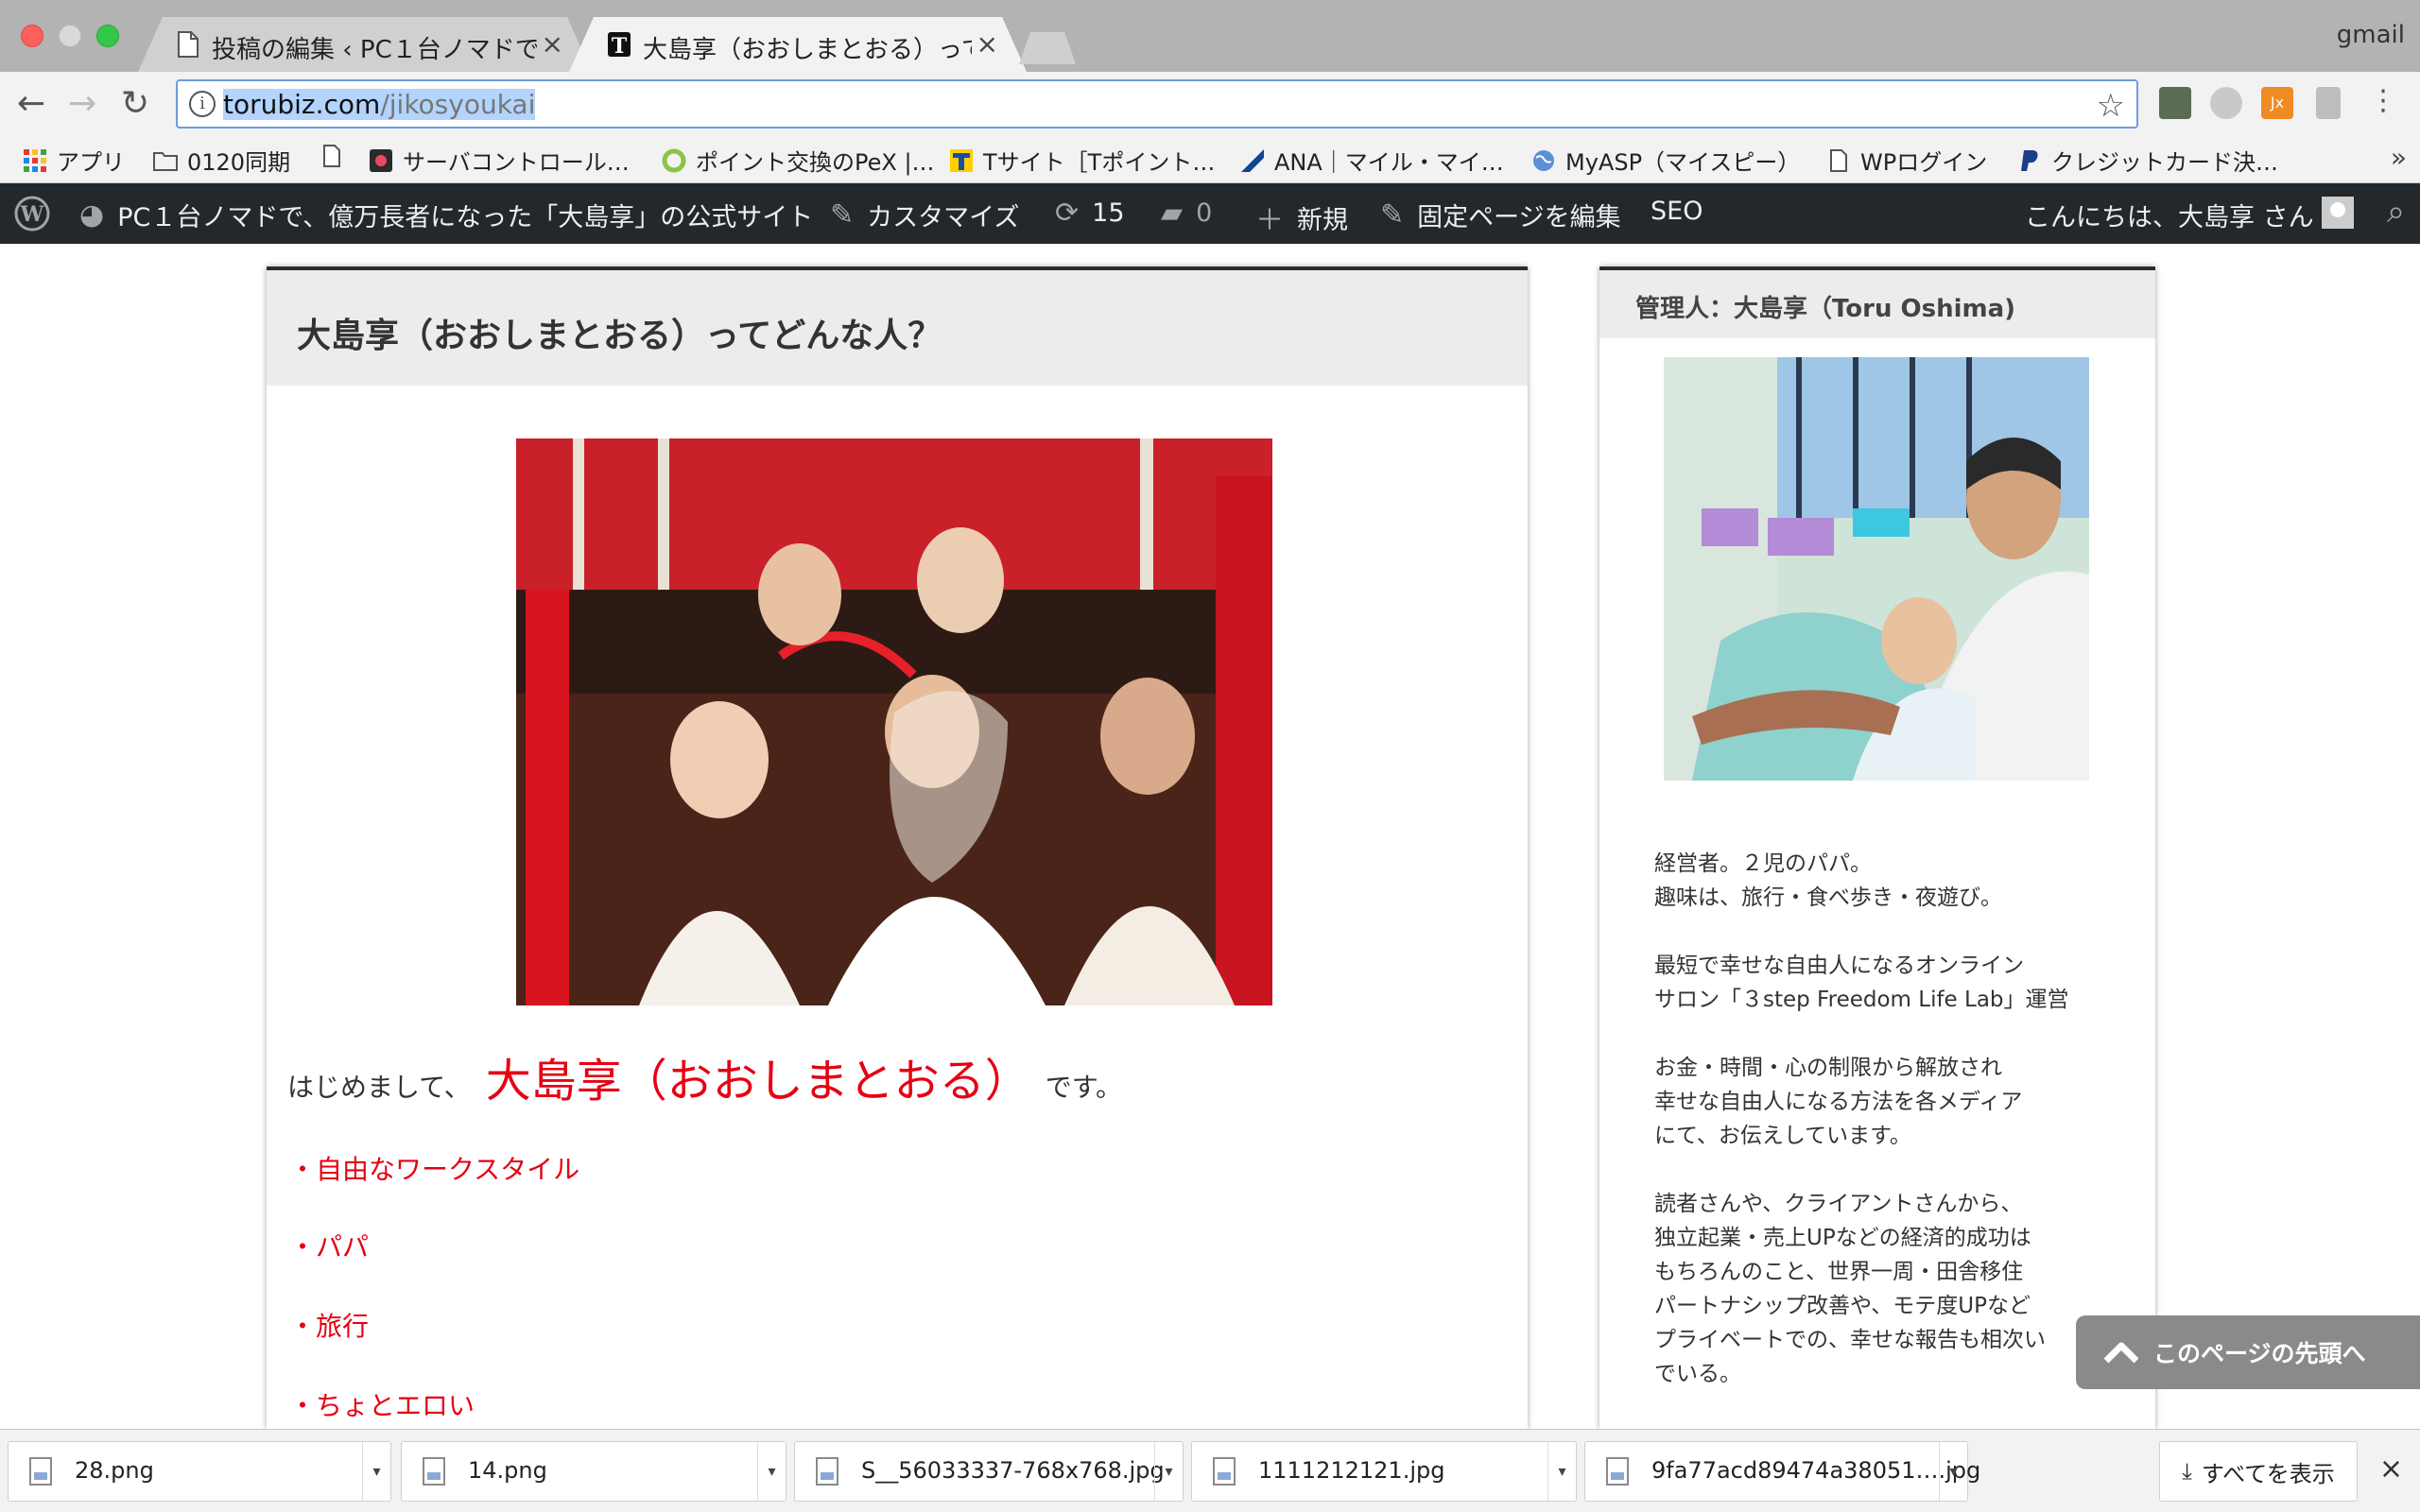  What do you see at coordinates (897, 328) in the screenshot?
I see `page-title: 大島享（おおしまとおる）ってどんな人？` at bounding box center [897, 328].